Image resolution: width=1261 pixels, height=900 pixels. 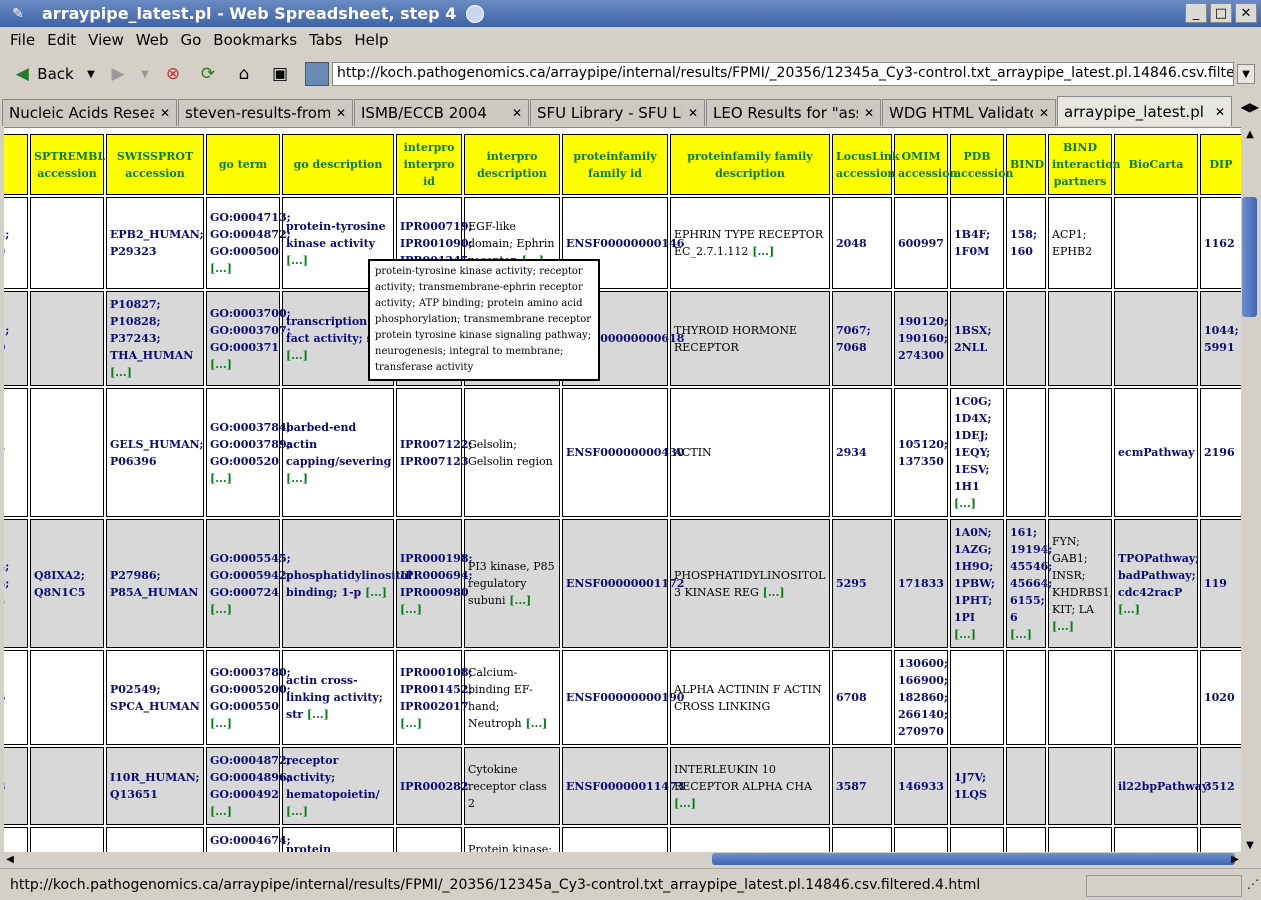 What do you see at coordinates (16, 338) in the screenshot?
I see `table-cell: 51; 50` at bounding box center [16, 338].